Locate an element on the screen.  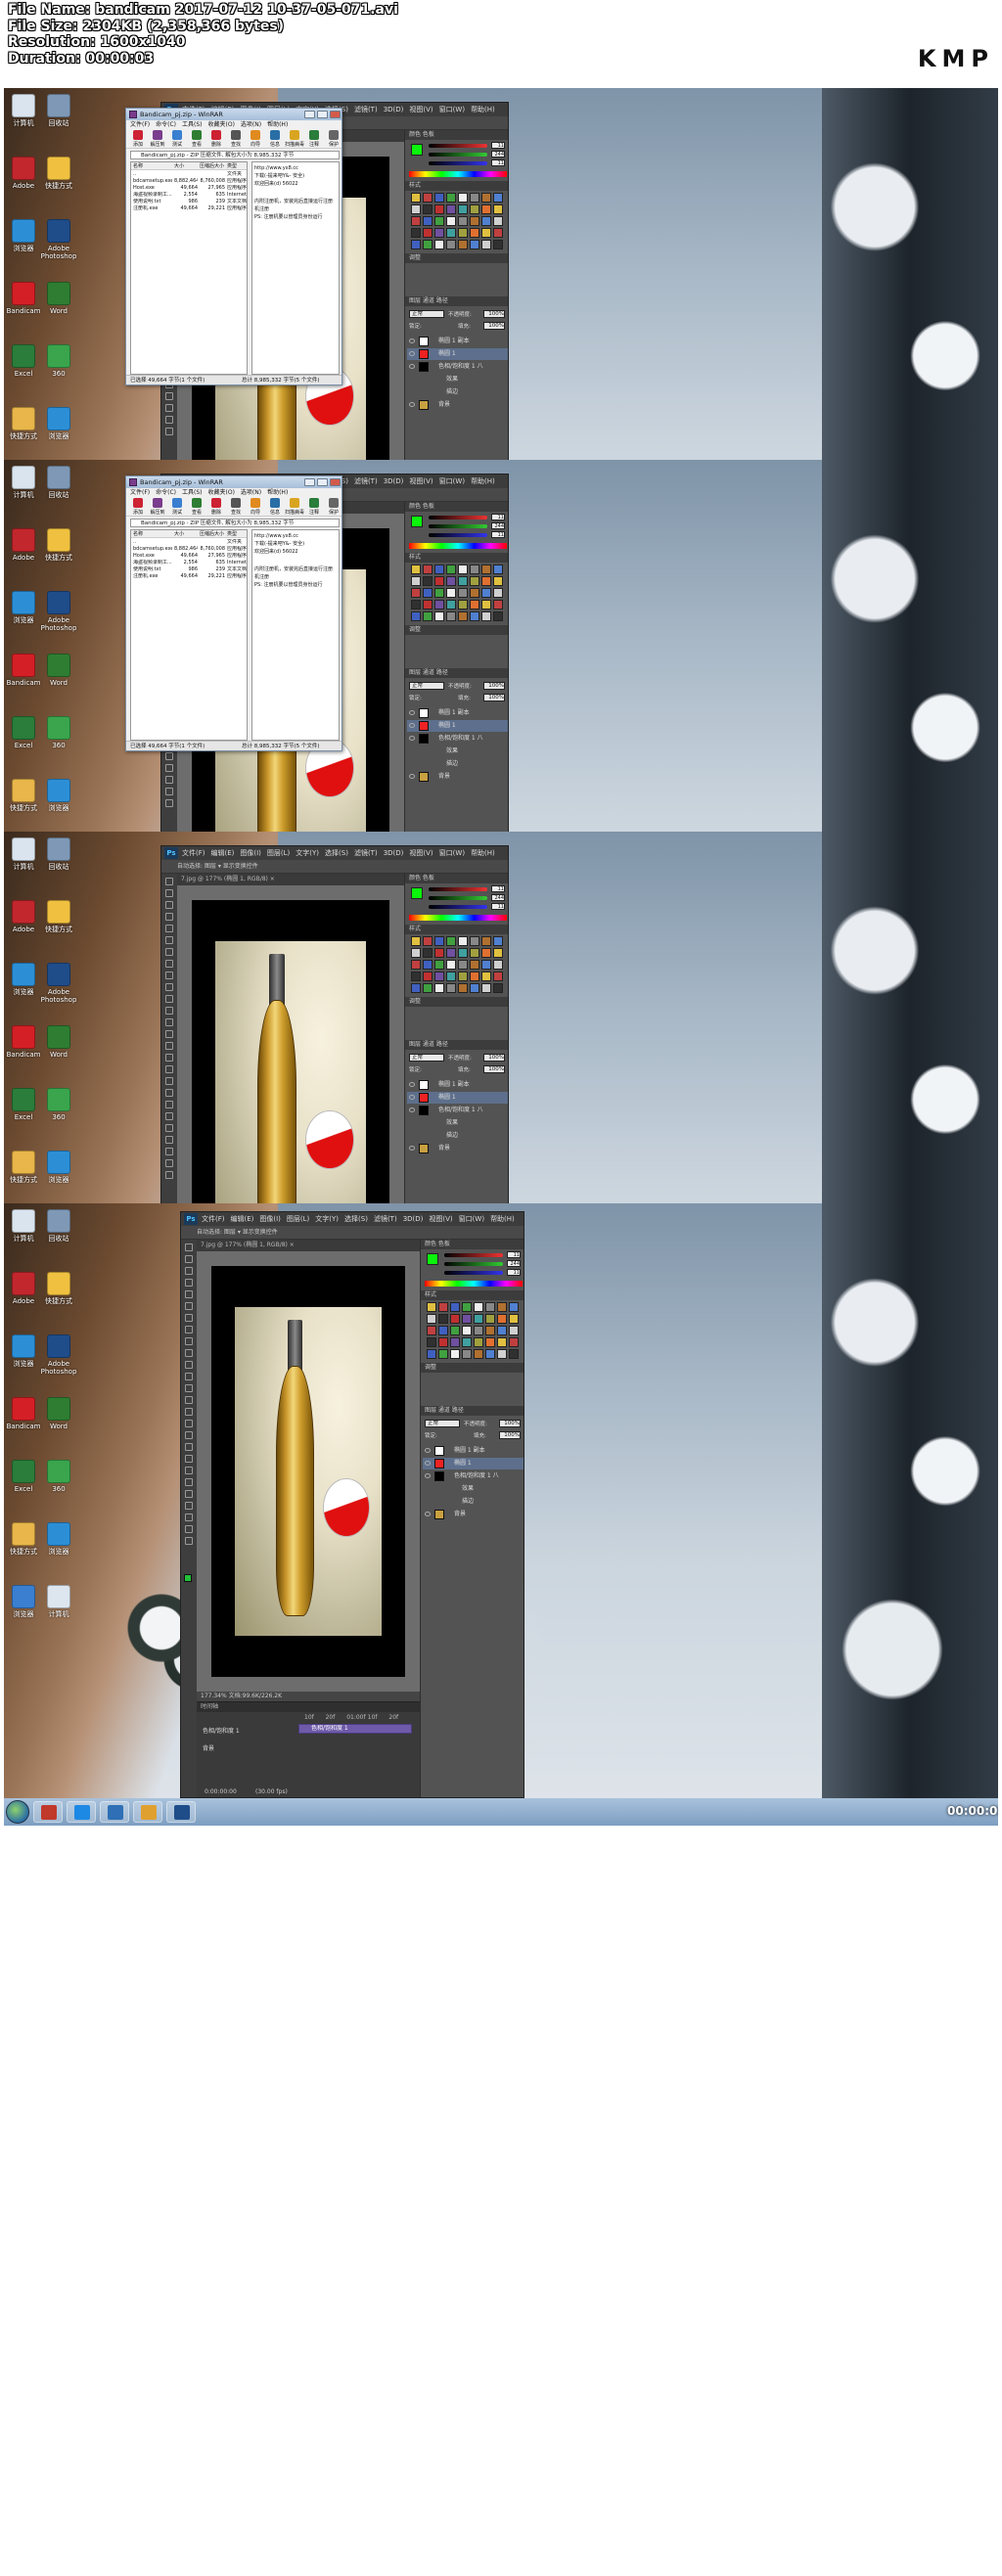
toolbar-button: 查看 is located at coordinates (196, 507).